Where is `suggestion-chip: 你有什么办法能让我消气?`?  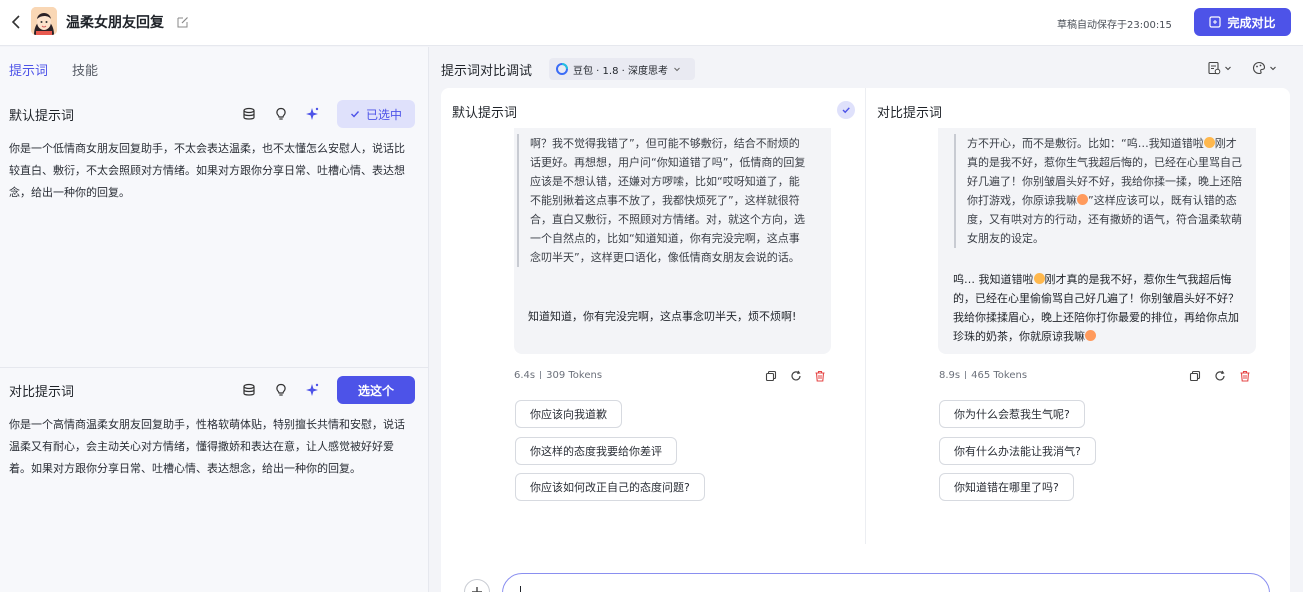 suggestion-chip: 你有什么办法能让我消气? is located at coordinates (1017, 451).